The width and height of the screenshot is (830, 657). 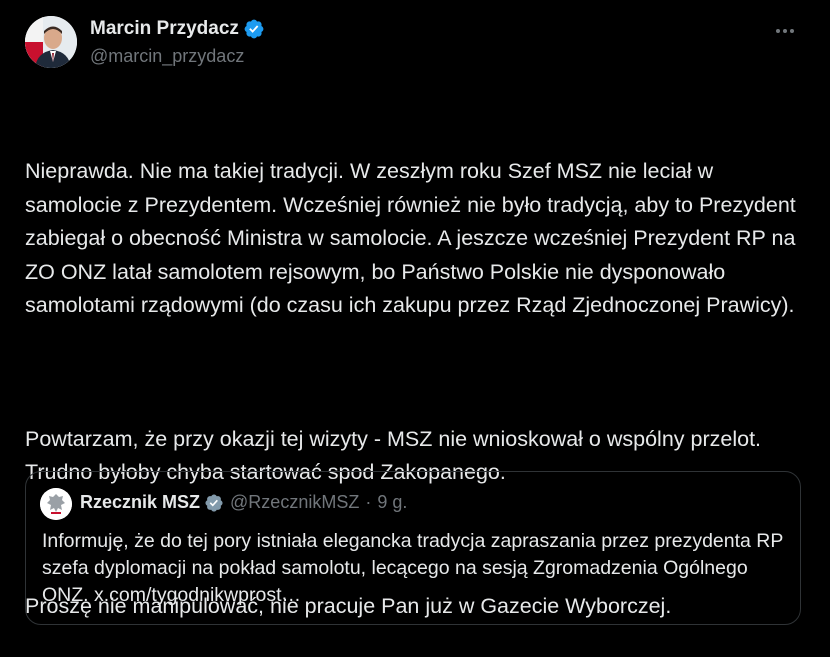 I want to click on author-avatar, so click(x=51, y=42).